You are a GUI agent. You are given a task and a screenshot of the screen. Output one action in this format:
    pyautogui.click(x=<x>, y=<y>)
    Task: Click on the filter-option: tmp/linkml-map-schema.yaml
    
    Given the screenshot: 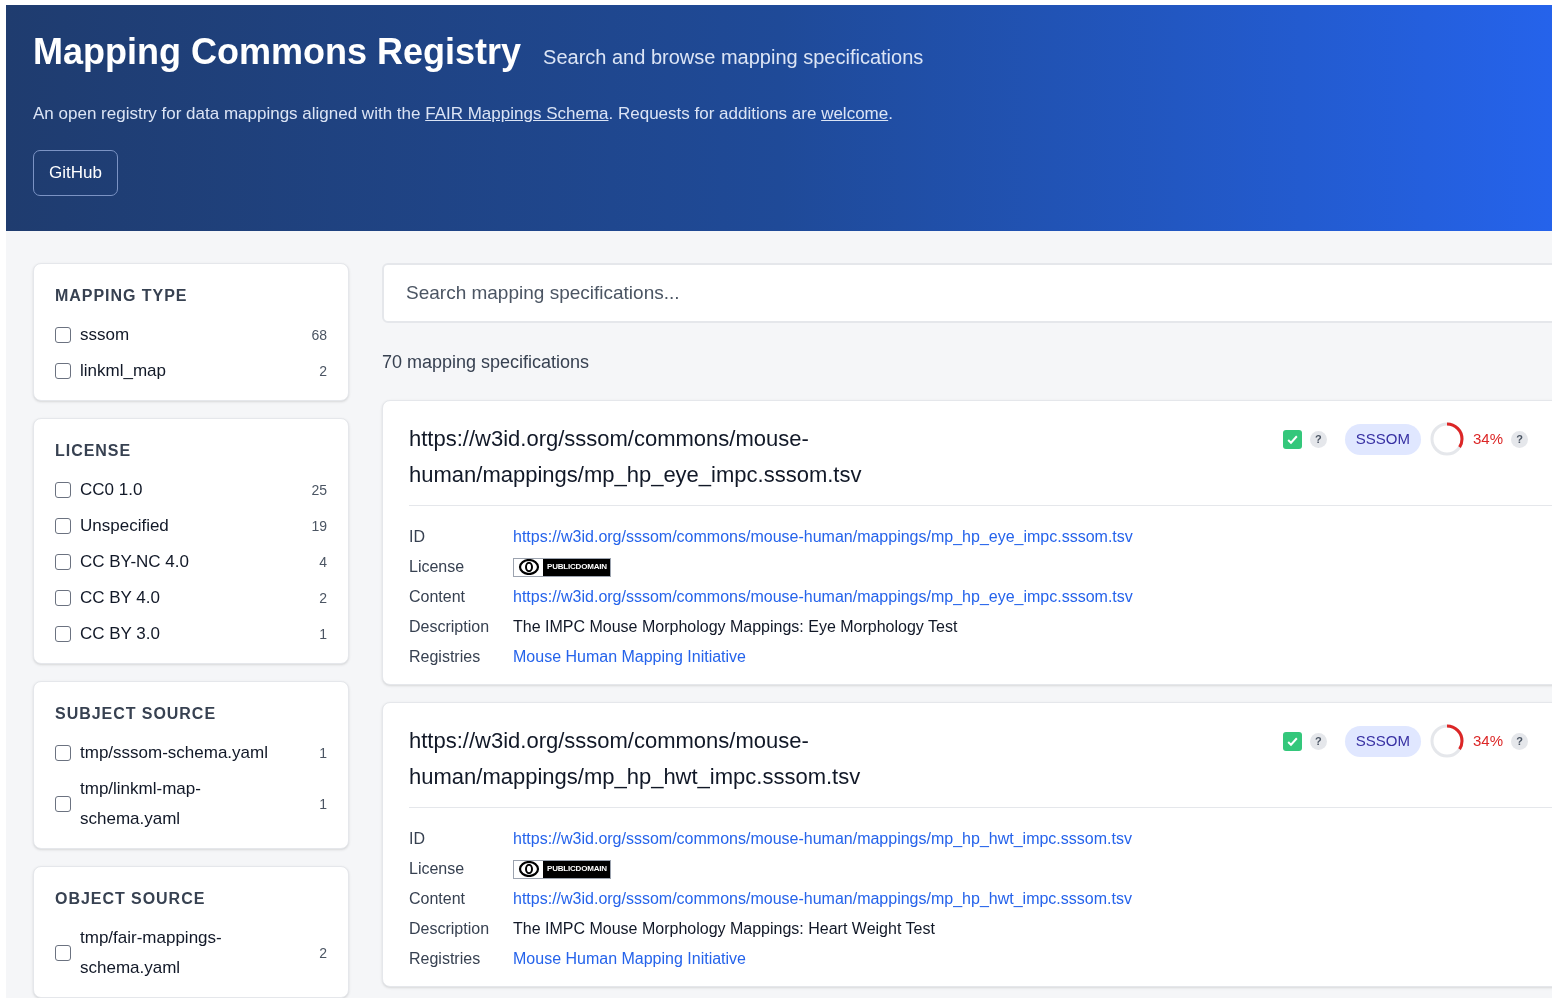 What is the action you would take?
    pyautogui.click(x=182, y=804)
    